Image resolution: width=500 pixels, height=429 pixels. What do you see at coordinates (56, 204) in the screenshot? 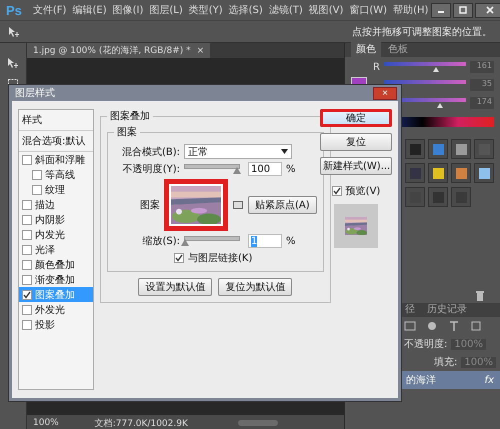
I see `style-item: 描边` at bounding box center [56, 204].